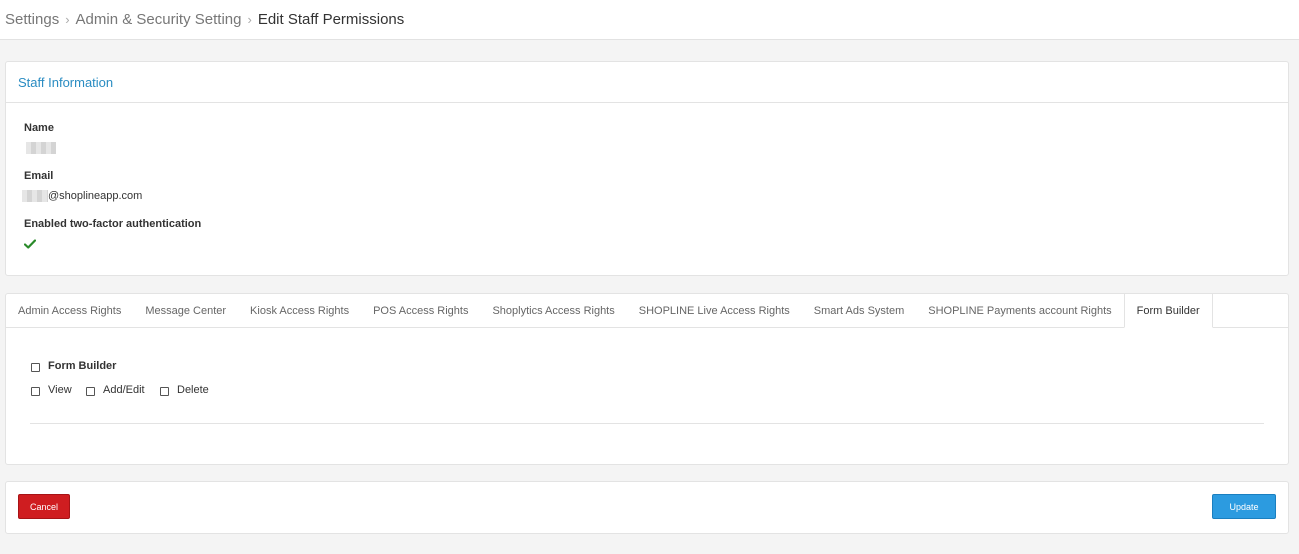 The height and width of the screenshot is (554, 1299). I want to click on delete-checkbox, so click(164, 391).